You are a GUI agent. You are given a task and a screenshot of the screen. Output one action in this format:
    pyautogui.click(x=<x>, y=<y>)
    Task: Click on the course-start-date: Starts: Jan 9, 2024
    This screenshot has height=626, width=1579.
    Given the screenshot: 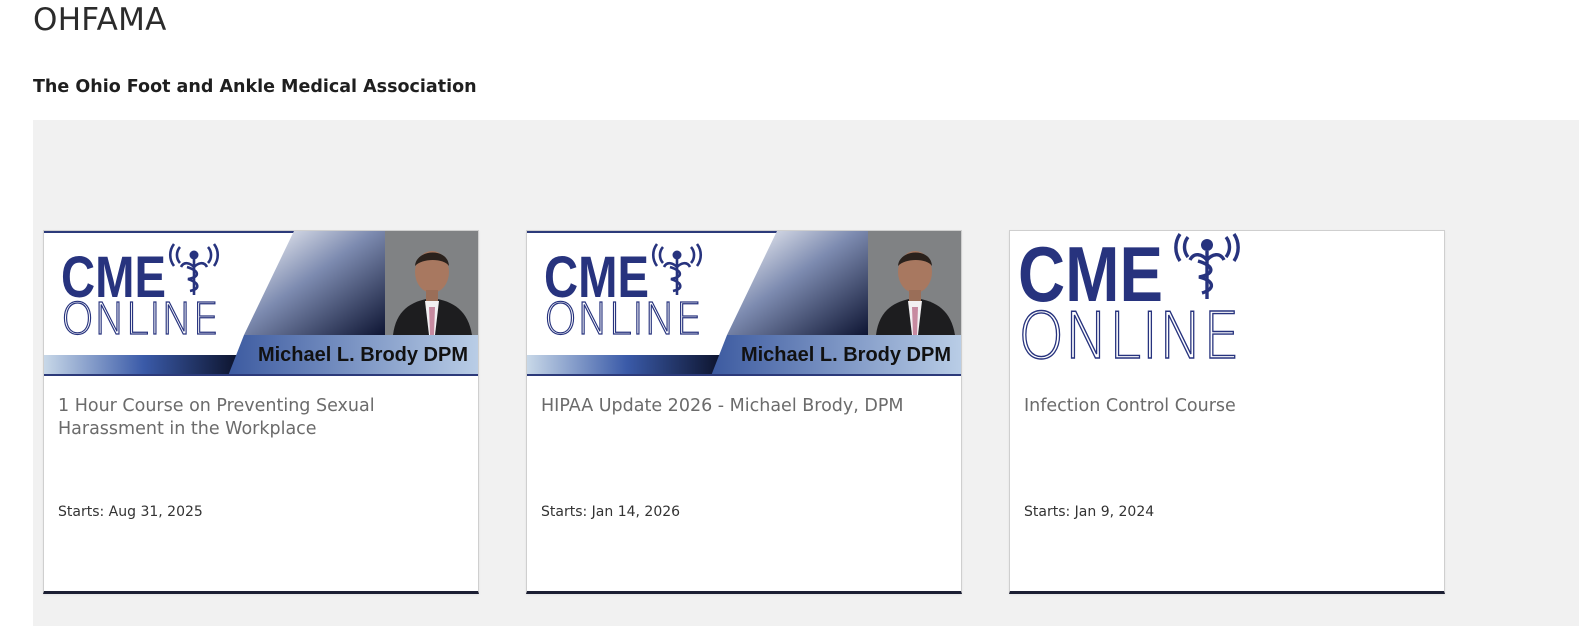 What is the action you would take?
    pyautogui.click(x=1089, y=512)
    